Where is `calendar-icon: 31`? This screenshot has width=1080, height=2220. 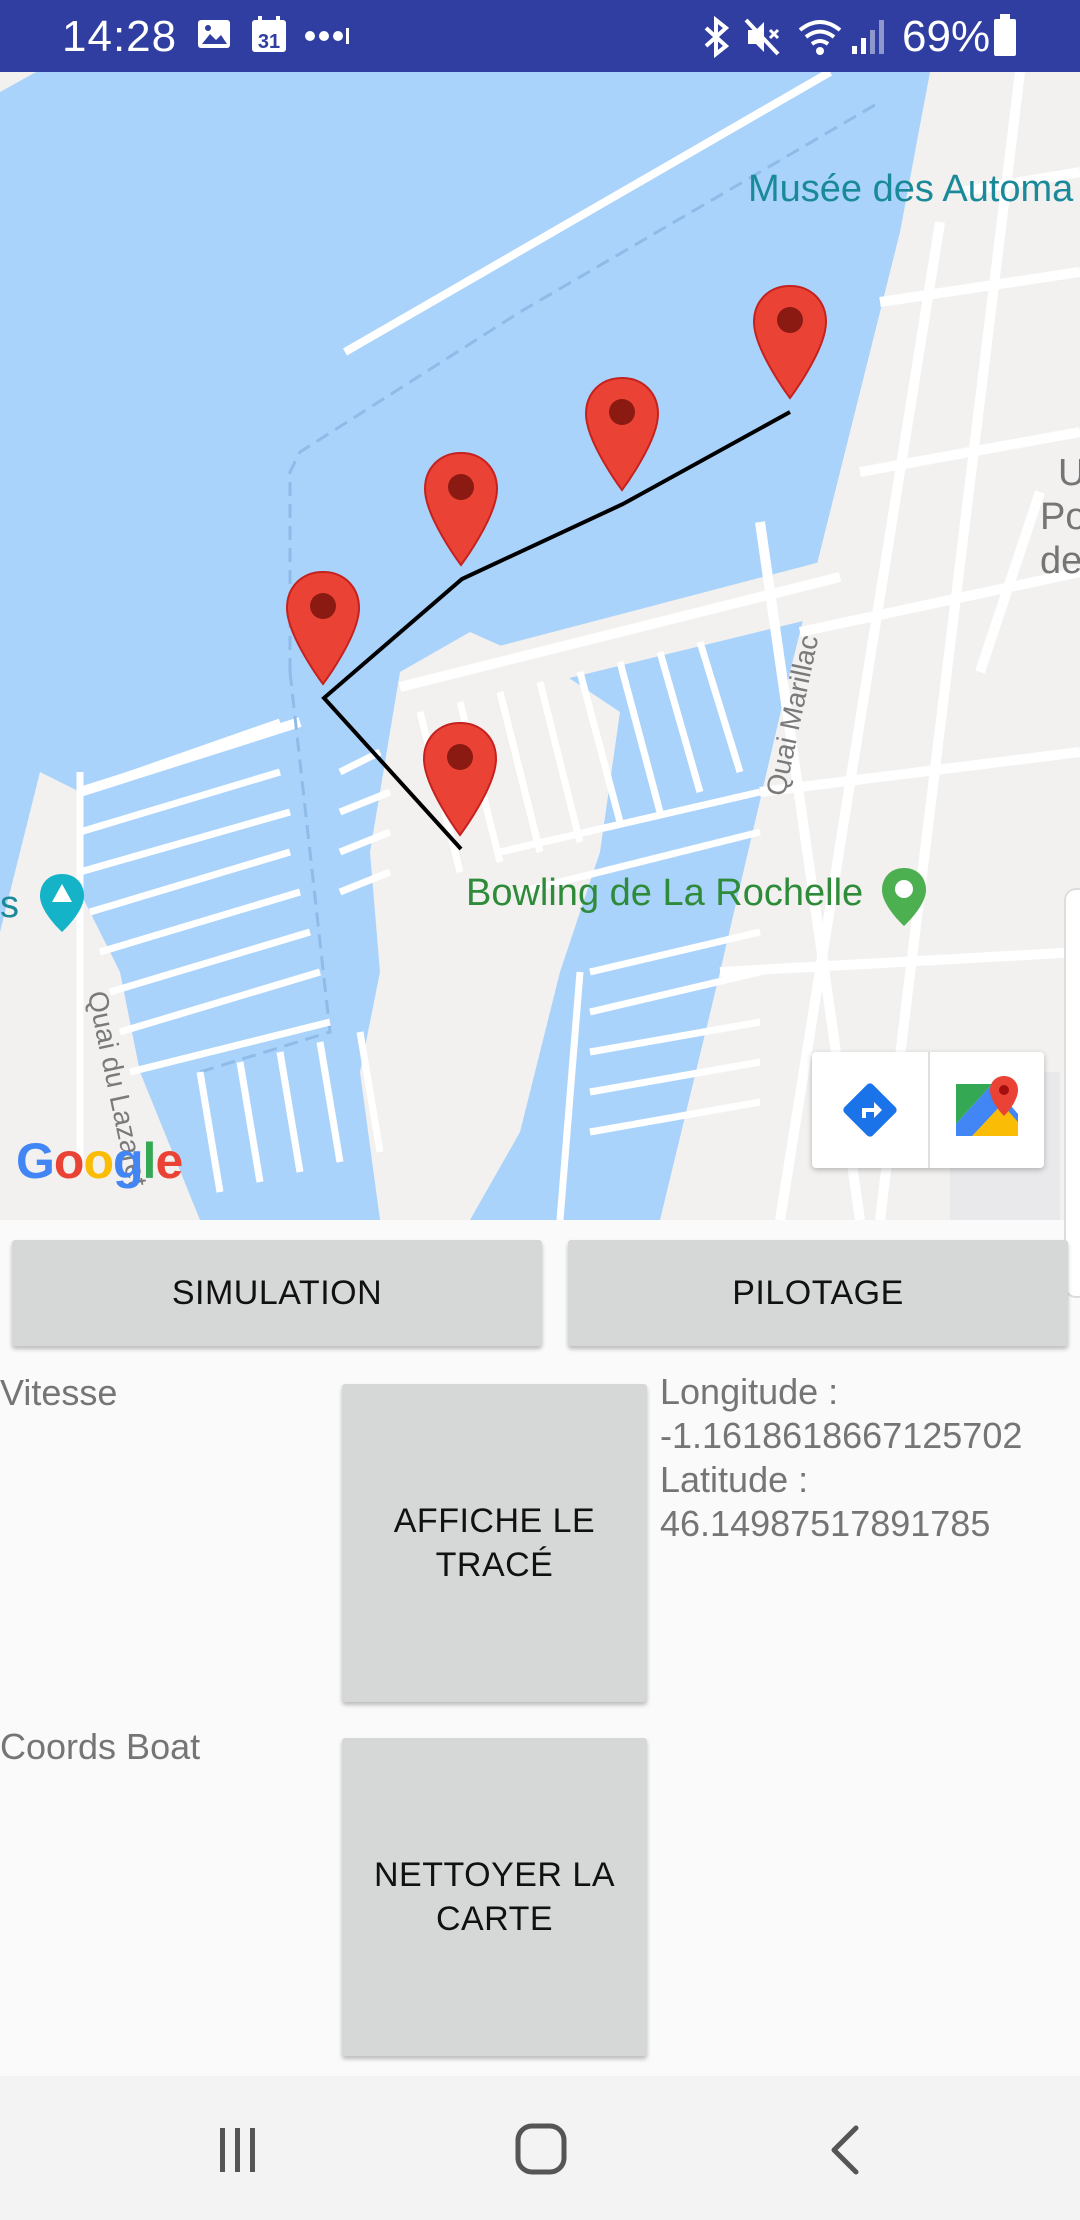 calendar-icon: 31 is located at coordinates (270, 38).